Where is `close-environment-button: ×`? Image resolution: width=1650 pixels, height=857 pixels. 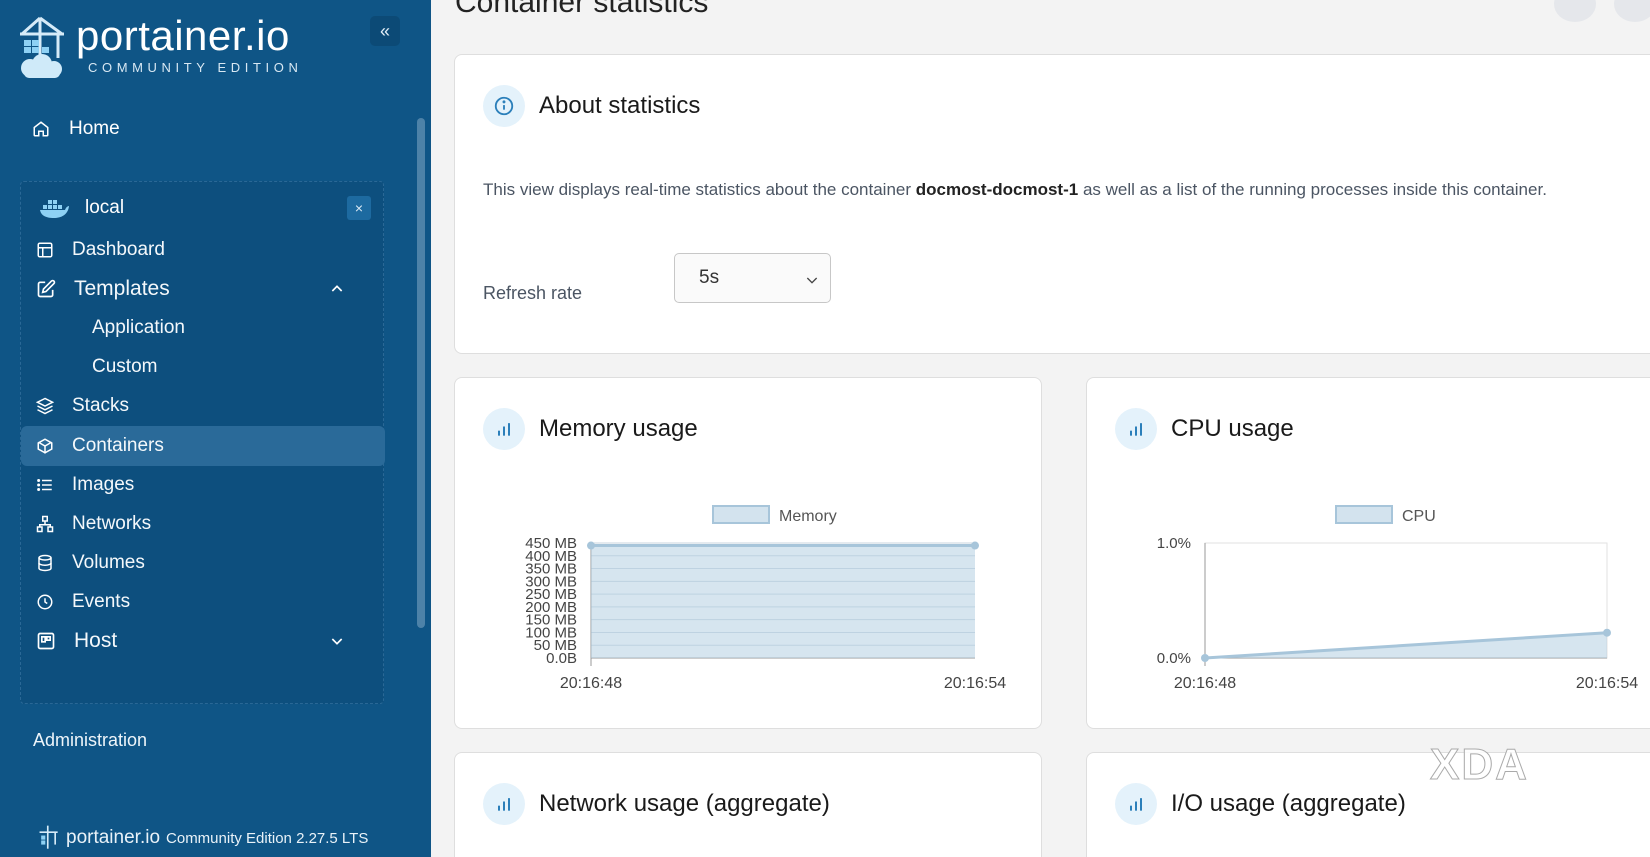
close-environment-button: × is located at coordinates (359, 208).